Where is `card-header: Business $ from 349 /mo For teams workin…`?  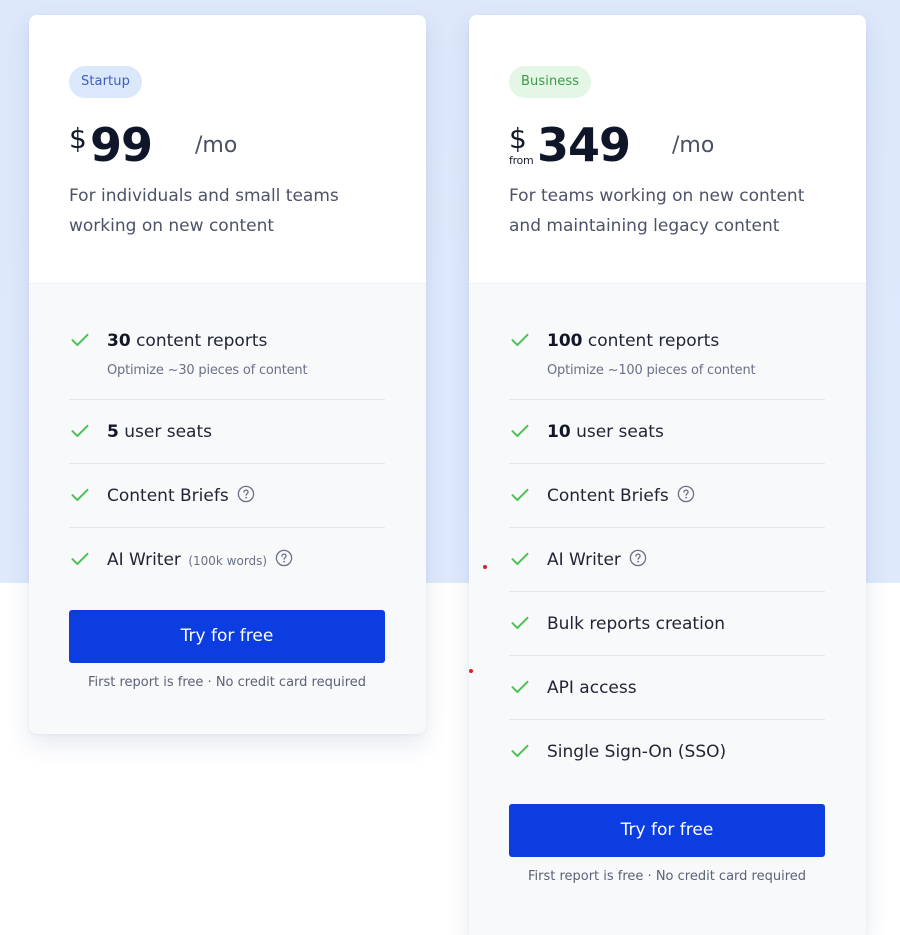 card-header: Business $ from 349 /mo For teams workin… is located at coordinates (667, 149).